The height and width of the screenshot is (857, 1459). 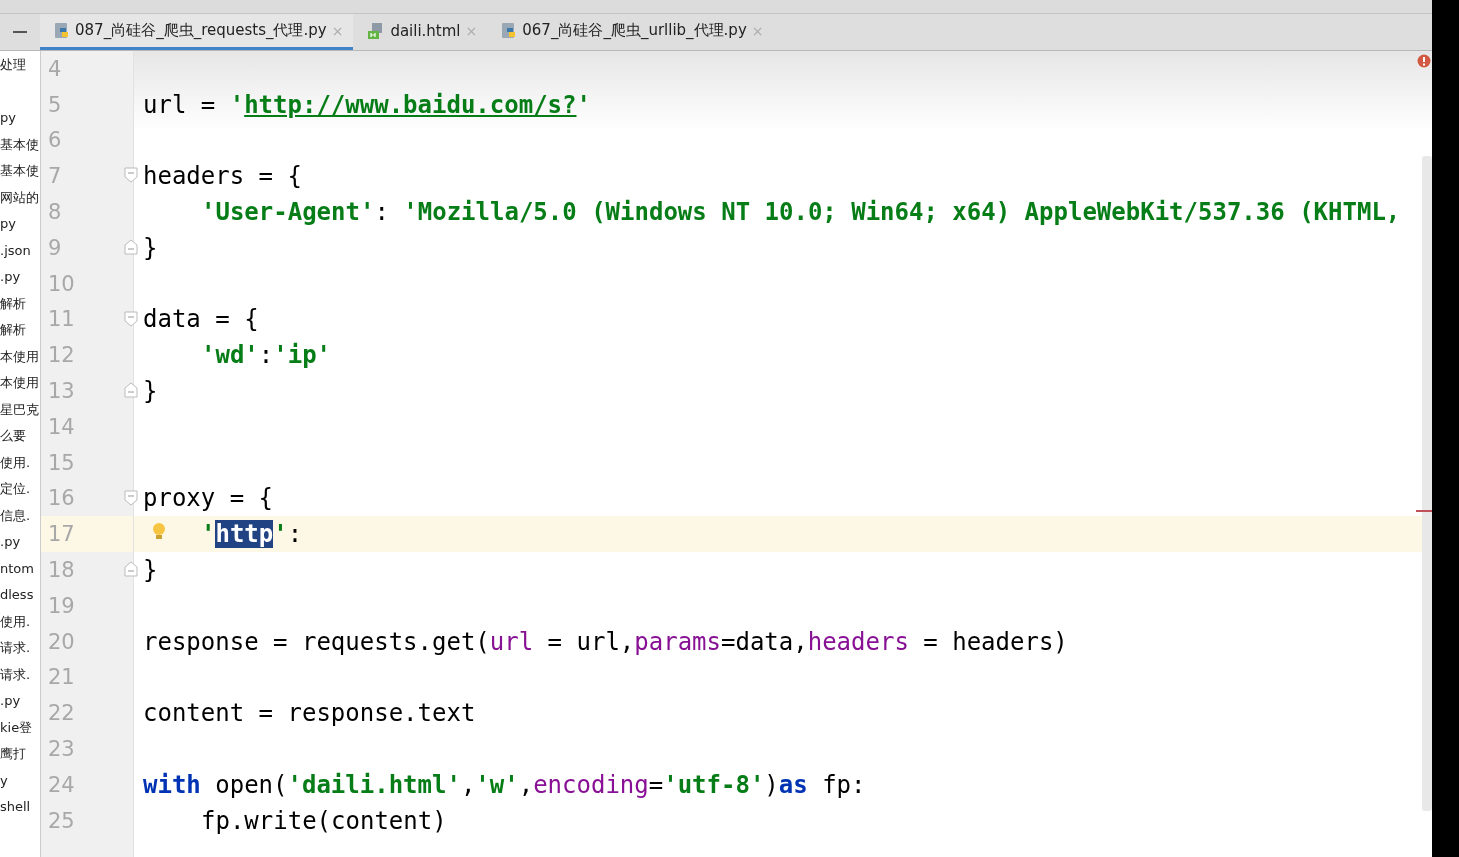 What do you see at coordinates (61, 570) in the screenshot?
I see `line-number: 18` at bounding box center [61, 570].